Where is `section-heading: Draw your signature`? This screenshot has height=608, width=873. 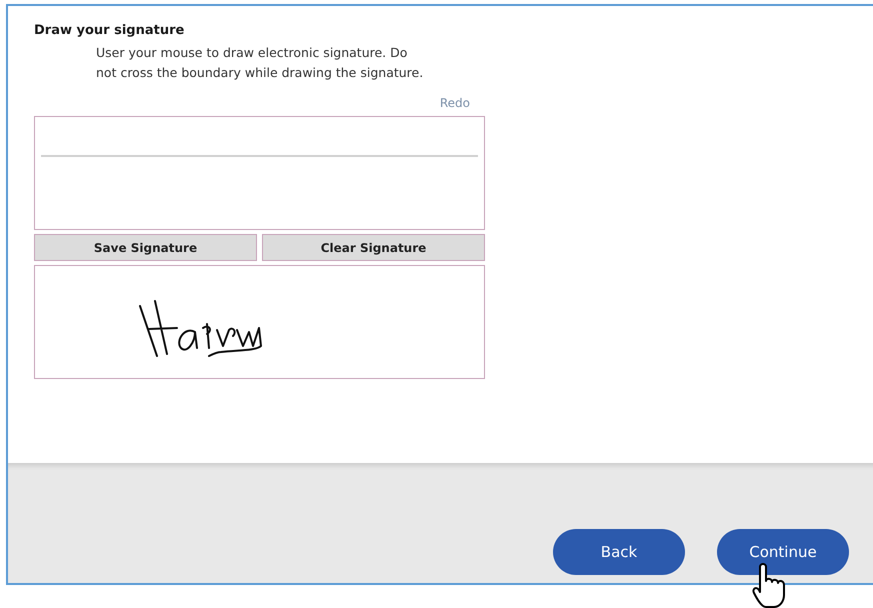
section-heading: Draw your signature is located at coordinates (110, 31).